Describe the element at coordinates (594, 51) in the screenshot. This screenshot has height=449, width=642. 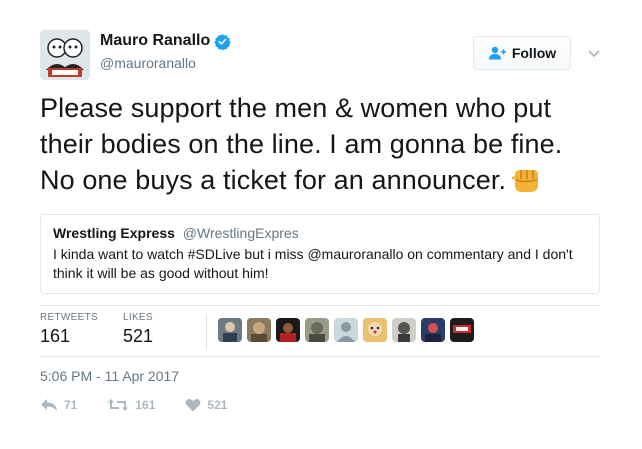
I see `caret-down-icon` at that location.